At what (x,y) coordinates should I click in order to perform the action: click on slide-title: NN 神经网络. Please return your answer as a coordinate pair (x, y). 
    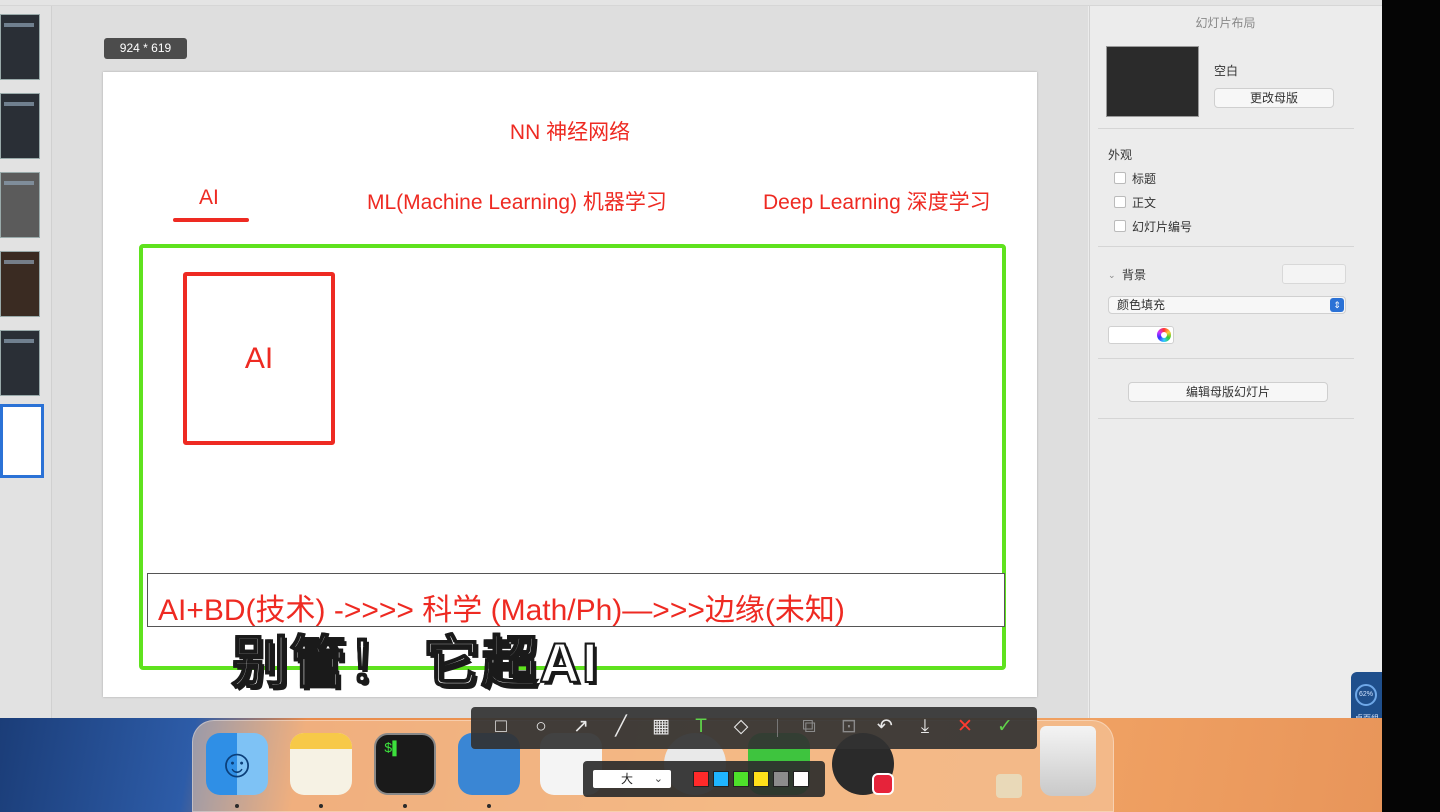
    Looking at the image, I should click on (570, 131).